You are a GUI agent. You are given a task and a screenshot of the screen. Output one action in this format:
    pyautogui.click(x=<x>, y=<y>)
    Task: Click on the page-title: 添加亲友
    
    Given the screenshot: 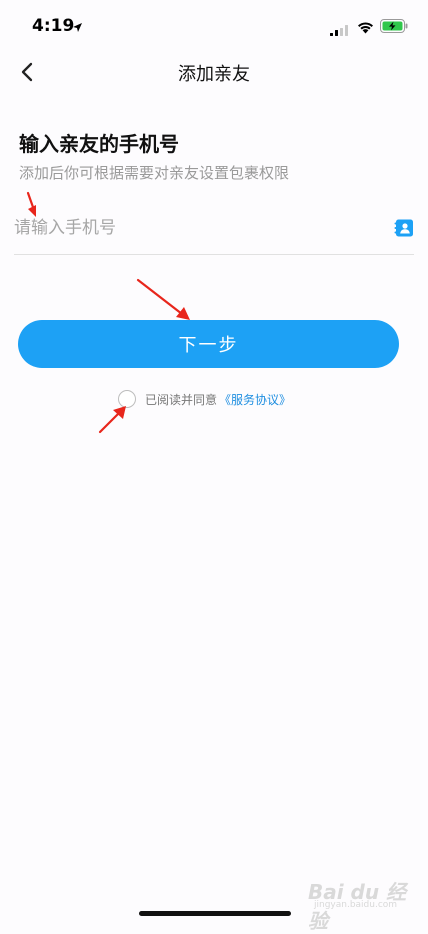 What is the action you would take?
    pyautogui.click(x=214, y=74)
    